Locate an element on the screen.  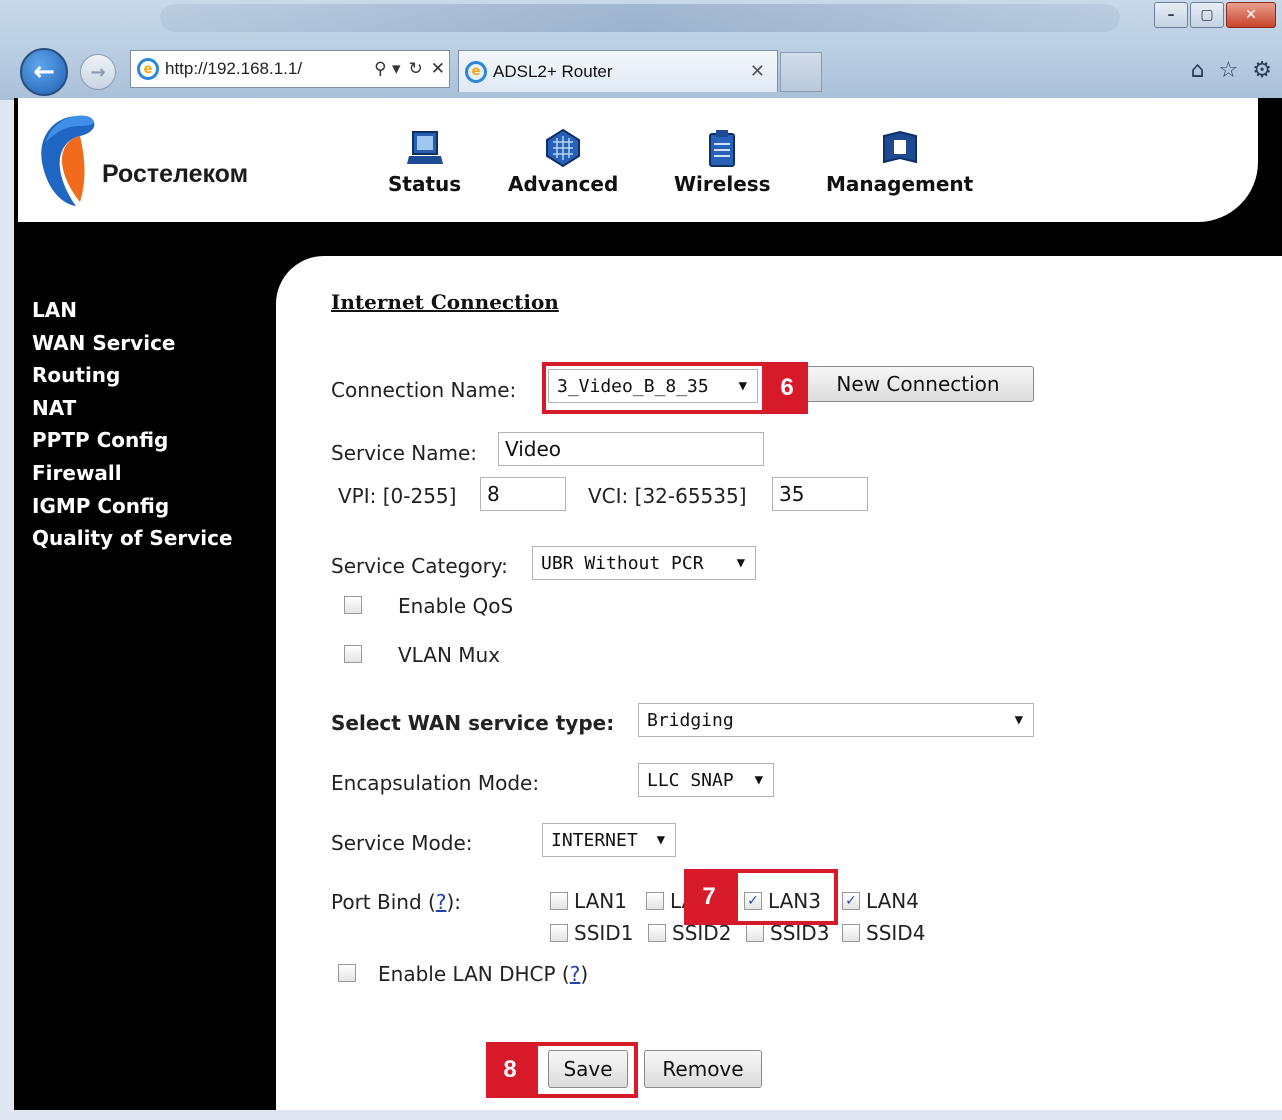
lan2-checkbox is located at coordinates (655, 901).